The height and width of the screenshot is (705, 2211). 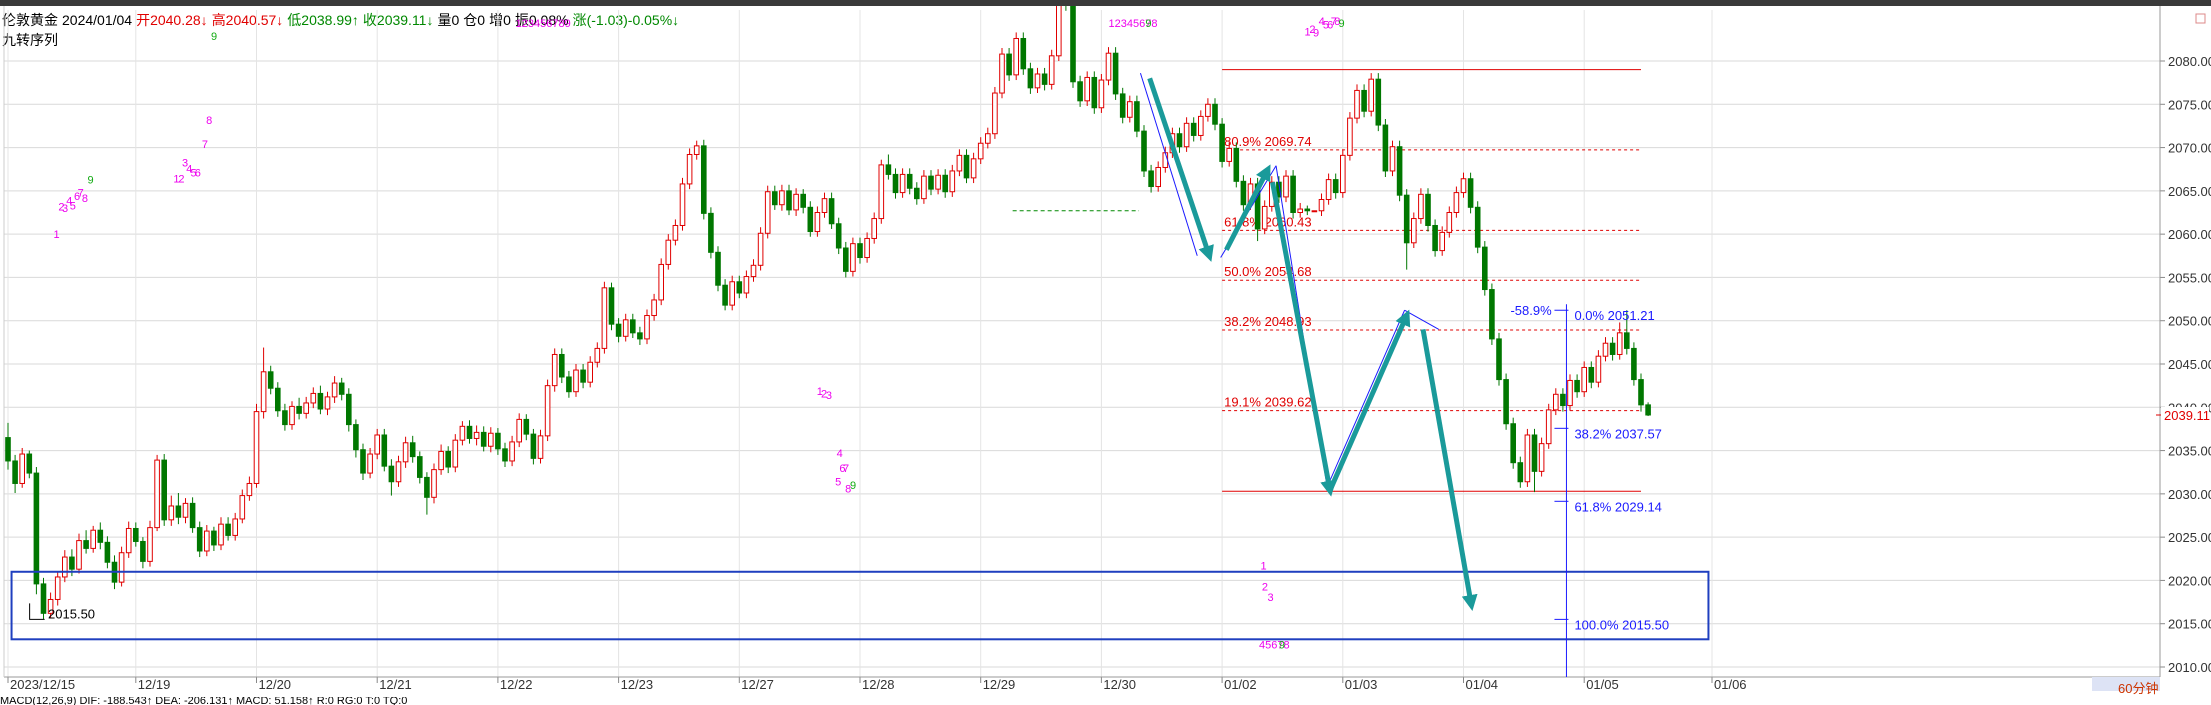 What do you see at coordinates (85, 199) in the screenshot?
I see `nine-turn-label: 8` at bounding box center [85, 199].